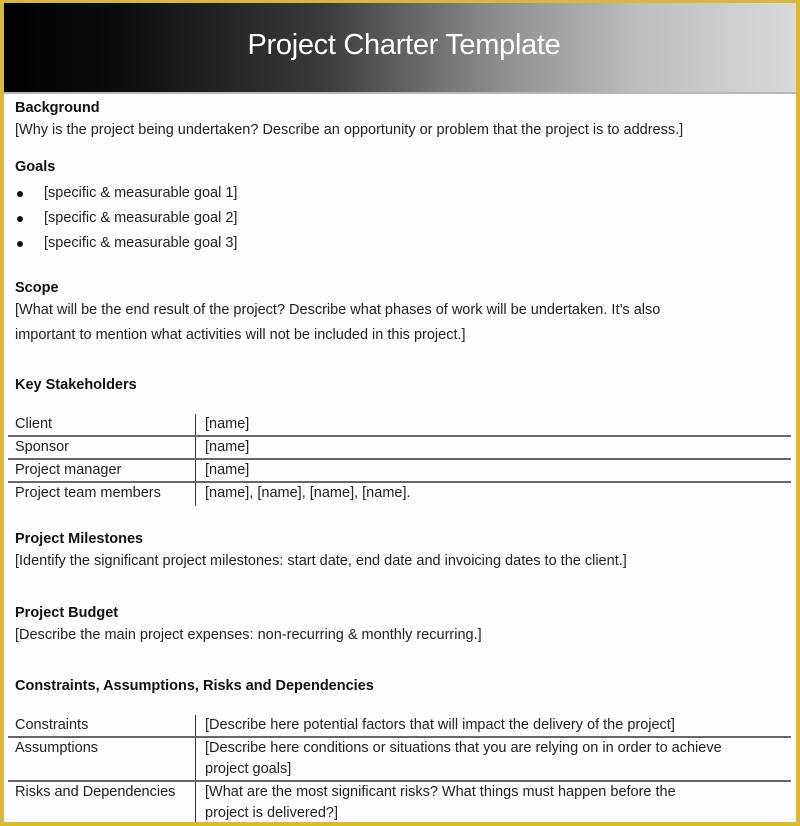  I want to click on constraint-label: Assumptions, so click(102, 759).